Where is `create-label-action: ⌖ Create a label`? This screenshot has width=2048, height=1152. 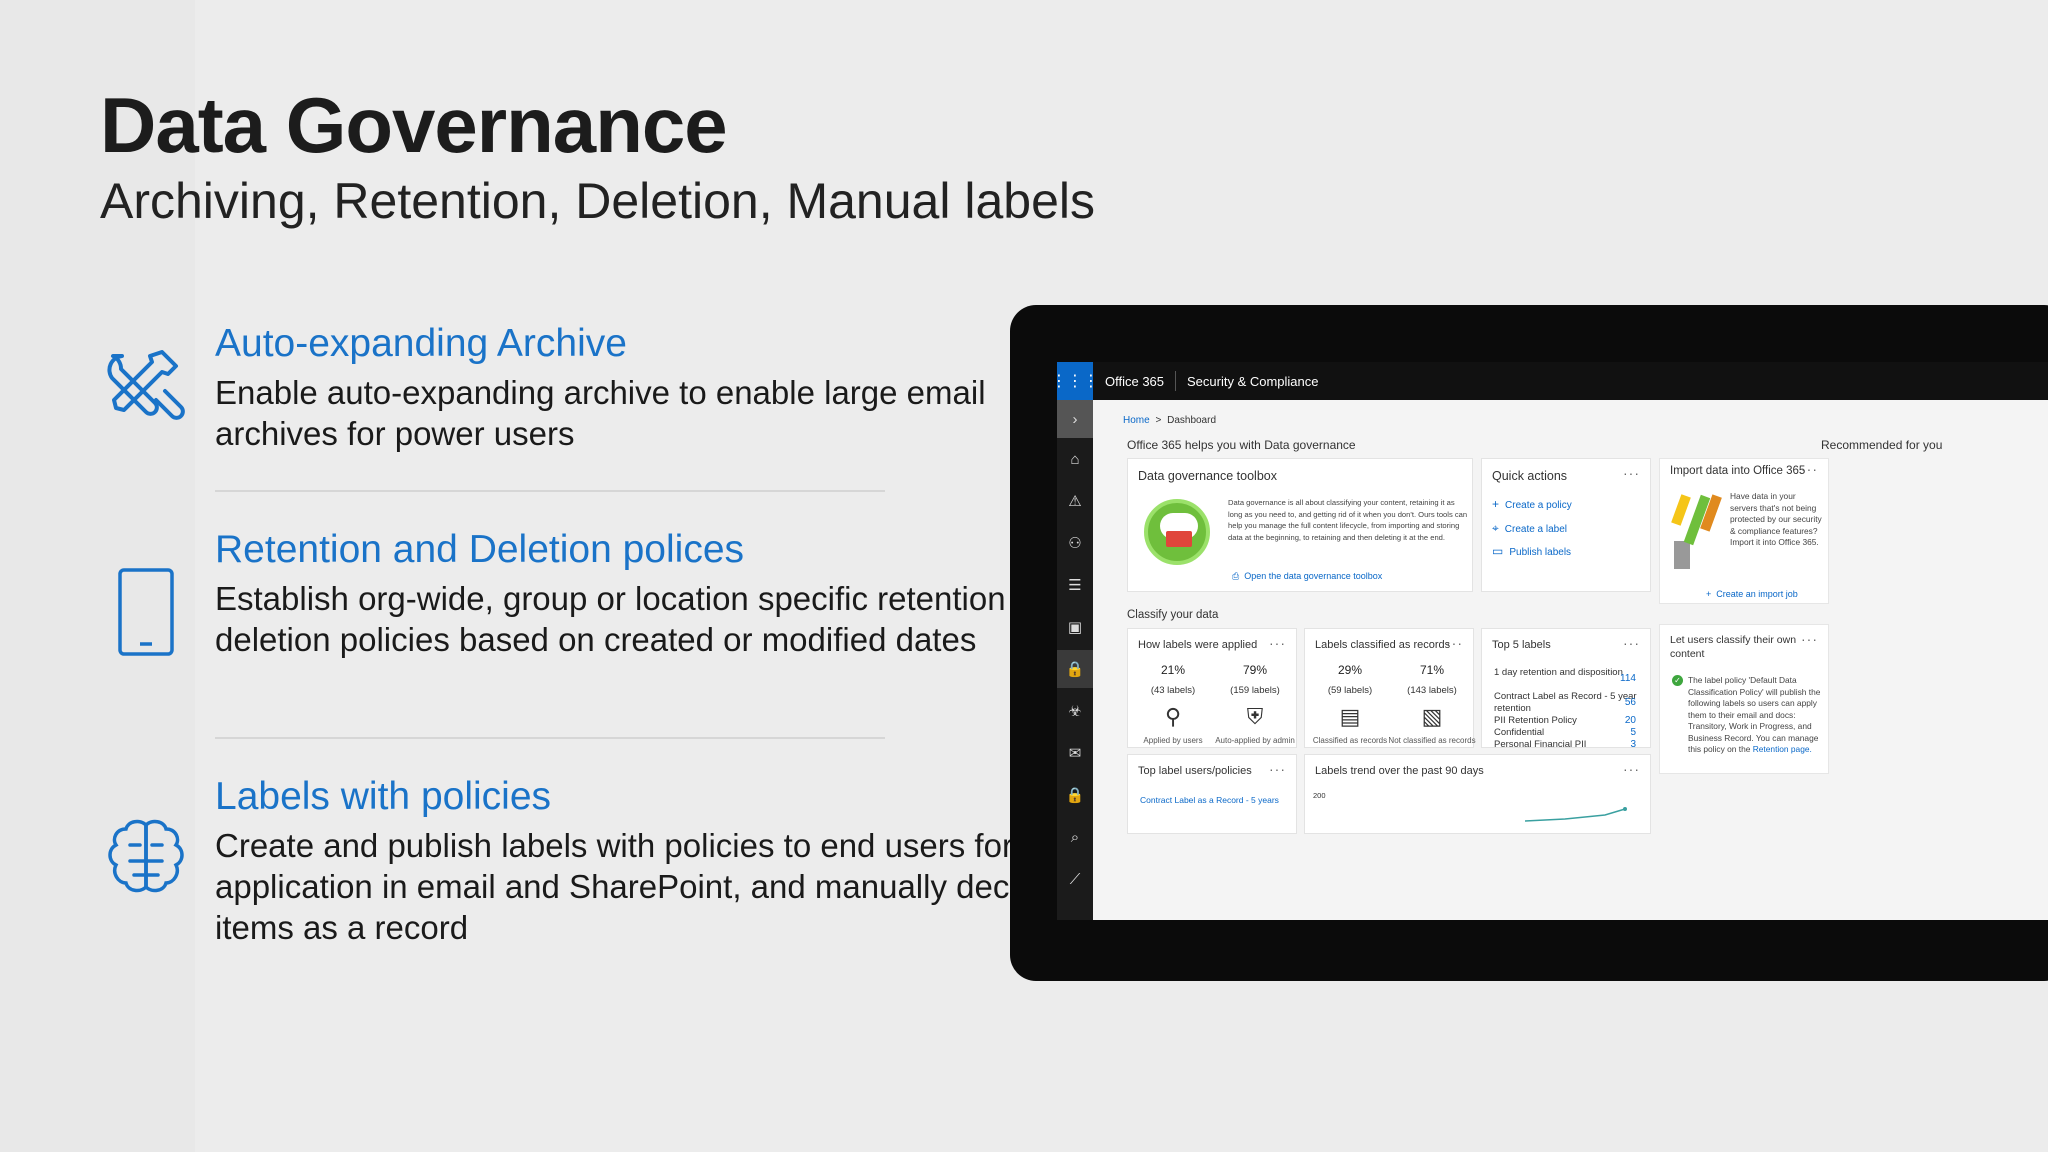 create-label-action: ⌖ Create a label is located at coordinates (1529, 528).